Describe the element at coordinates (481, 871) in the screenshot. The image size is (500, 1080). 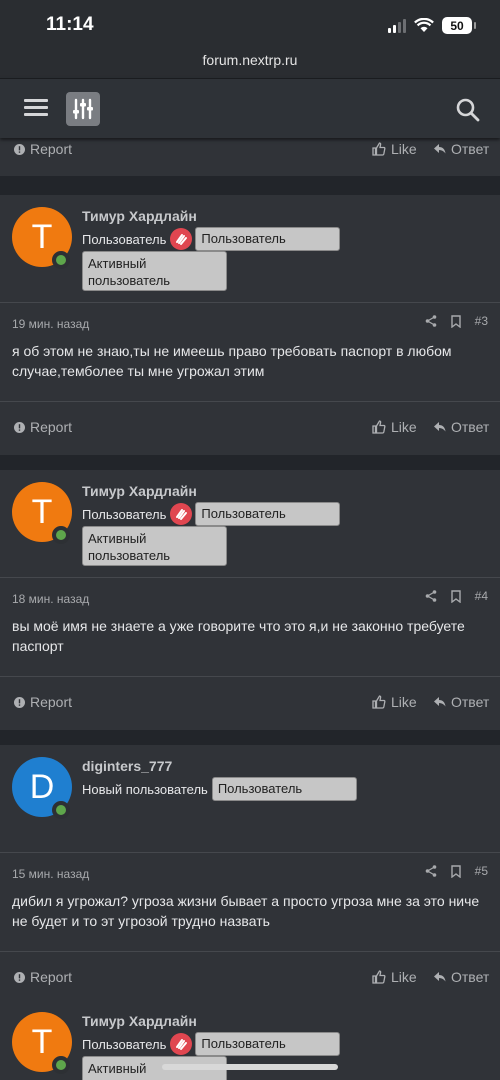
I see `post-number: #5` at that location.